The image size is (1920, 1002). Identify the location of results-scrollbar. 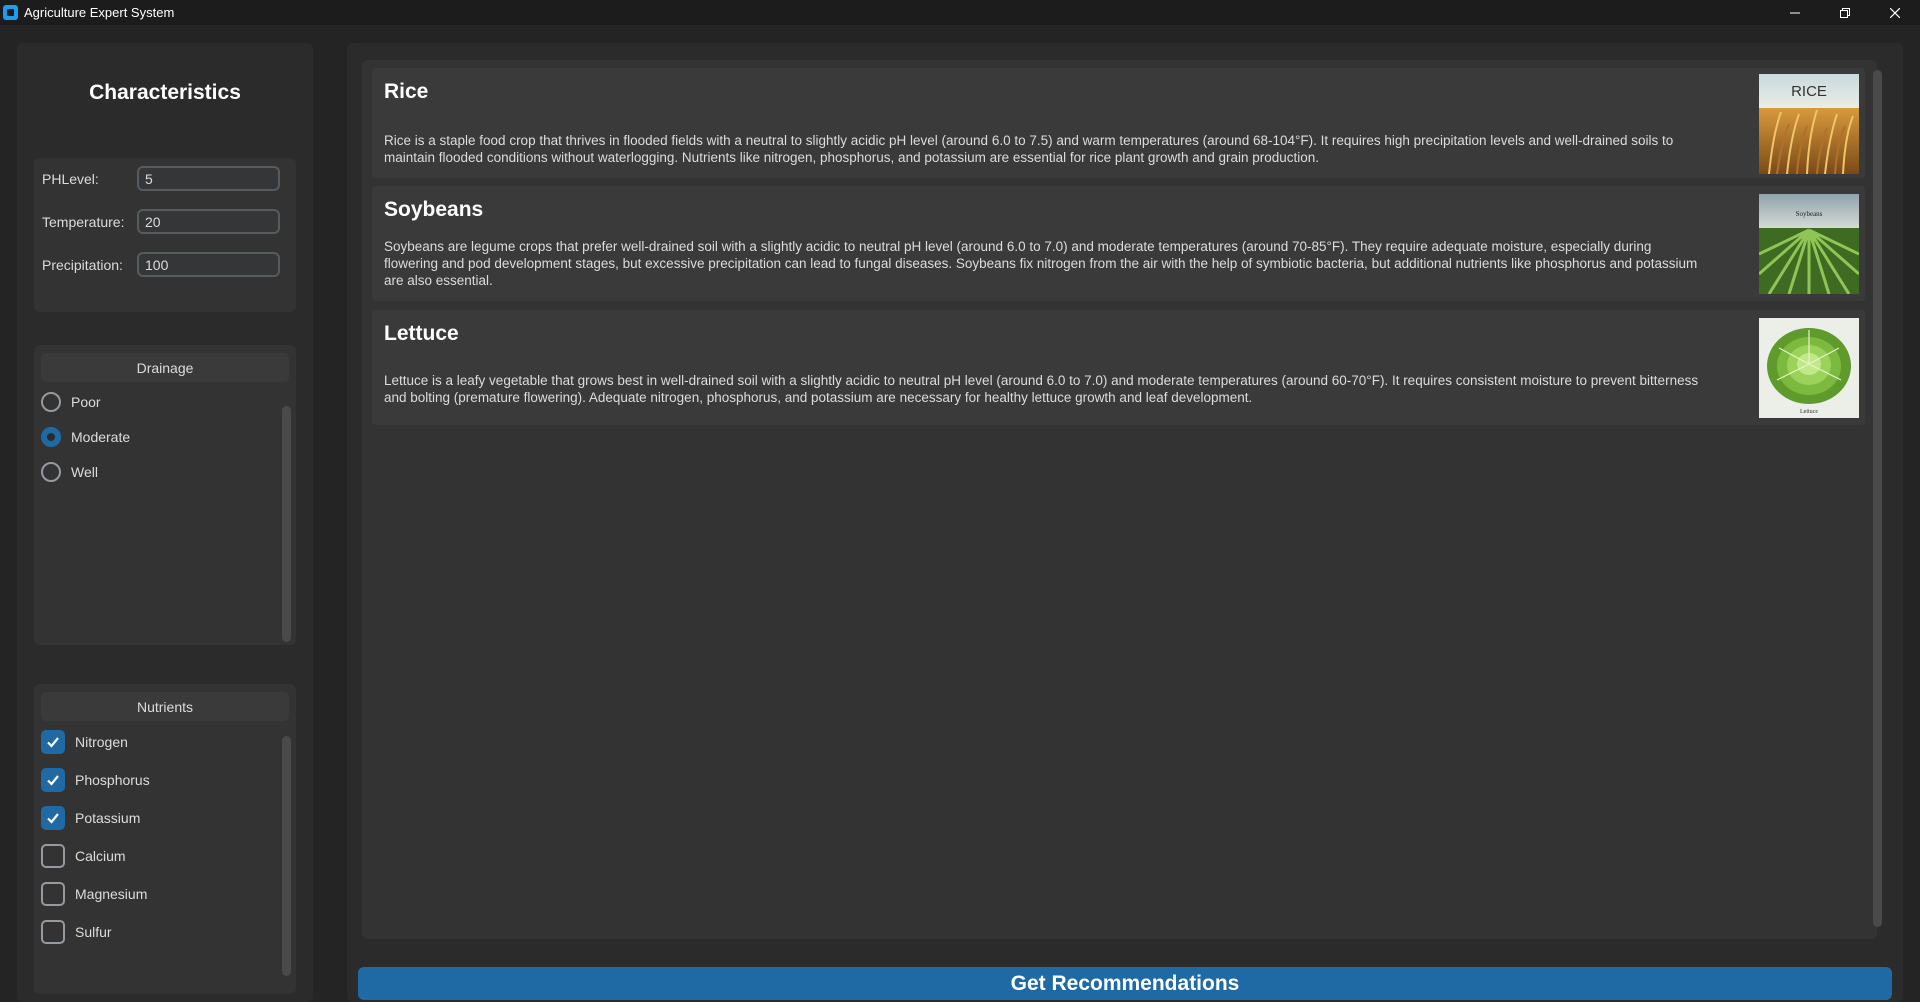
(1877, 498).